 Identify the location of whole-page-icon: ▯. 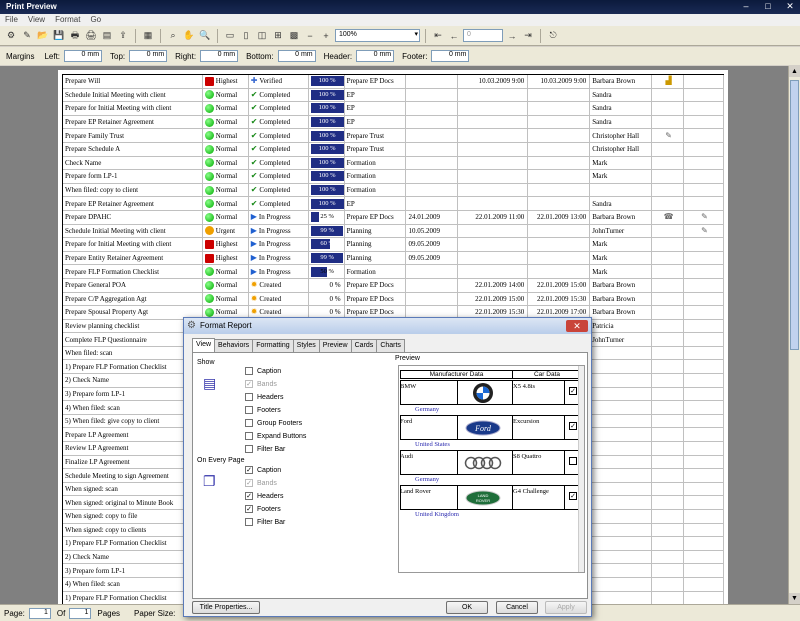
(246, 36).